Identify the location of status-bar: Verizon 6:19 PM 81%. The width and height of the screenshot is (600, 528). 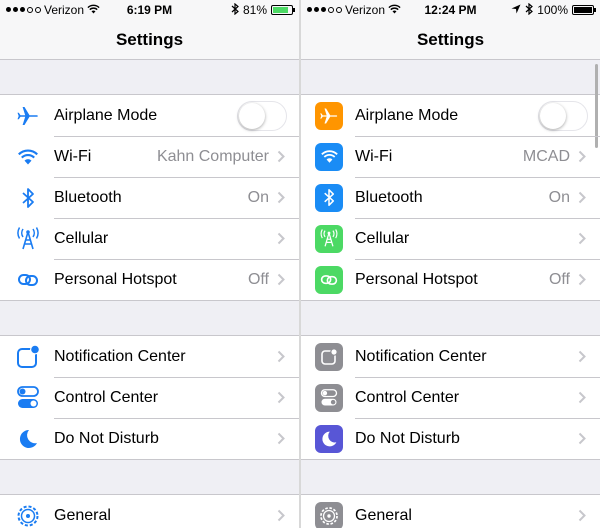
(149, 10).